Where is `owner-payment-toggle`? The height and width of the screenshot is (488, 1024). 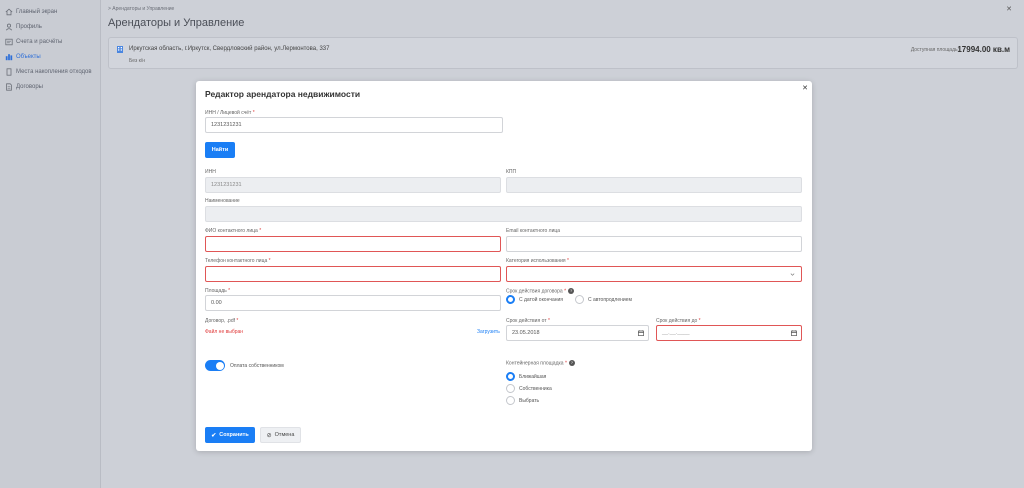 owner-payment-toggle is located at coordinates (215, 365).